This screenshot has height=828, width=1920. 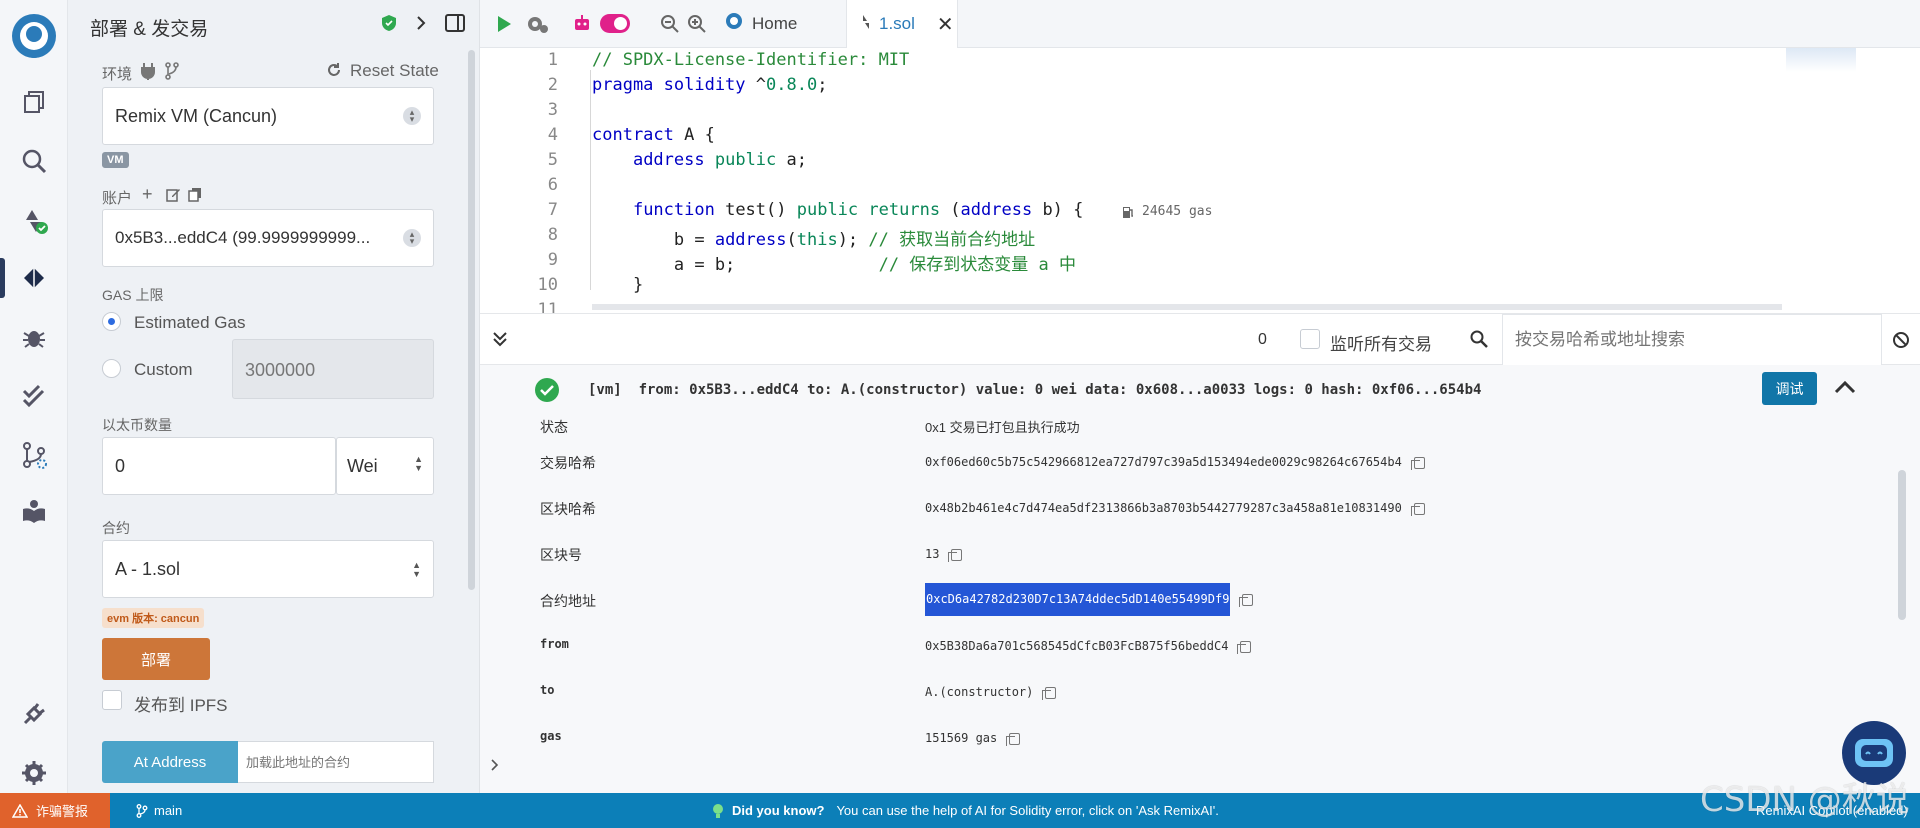 What do you see at coordinates (117, 74) in the screenshot?
I see `environment-label: 环境` at bounding box center [117, 74].